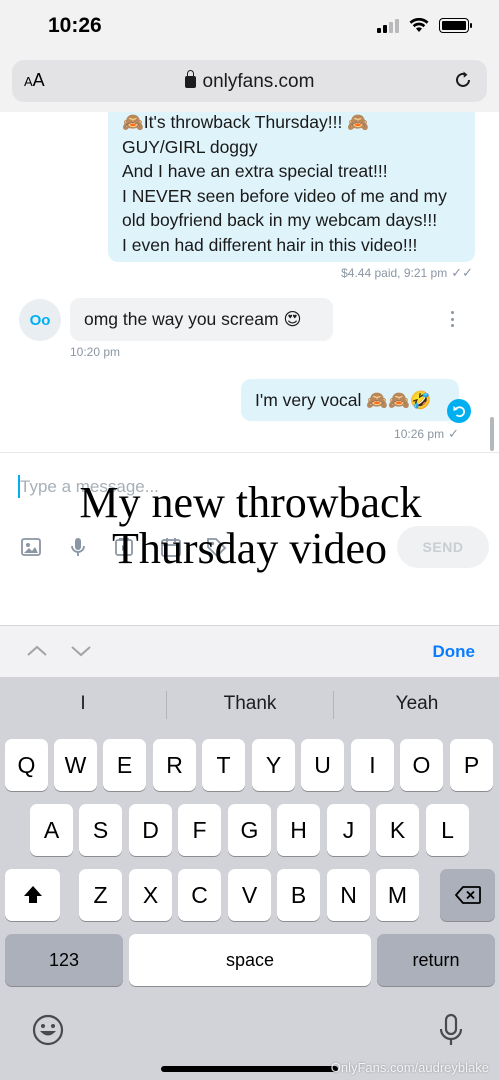  Describe the element at coordinates (258, 81) in the screenshot. I see `url-text: onlyfans.com` at that location.